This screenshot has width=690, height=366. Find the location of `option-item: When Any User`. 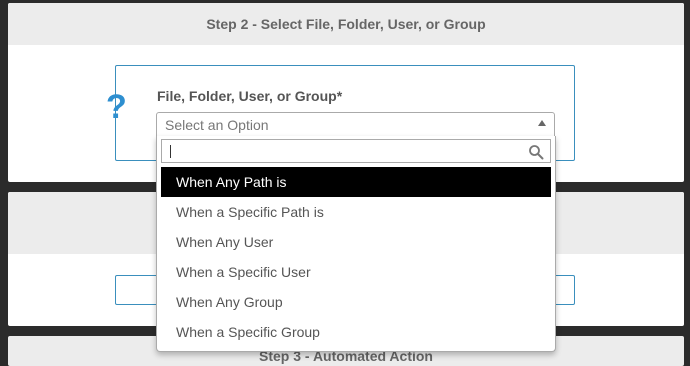

option-item: When Any User is located at coordinates (356, 242).